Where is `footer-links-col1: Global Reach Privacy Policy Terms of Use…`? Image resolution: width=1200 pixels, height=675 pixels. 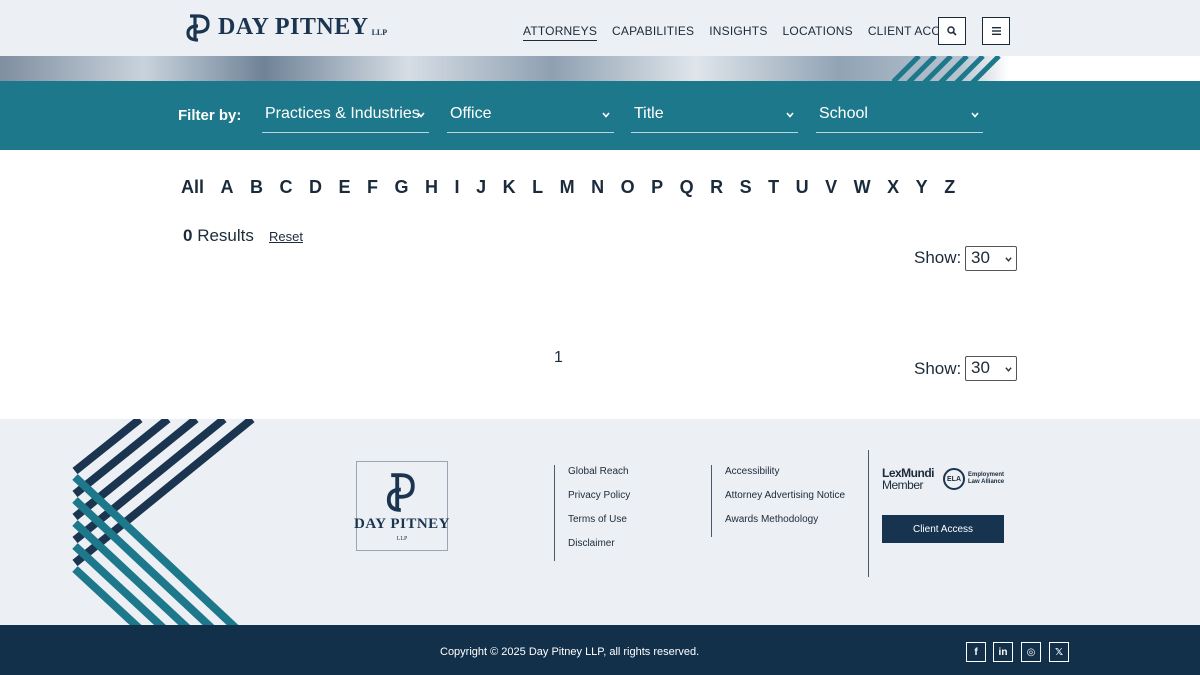 footer-links-col1: Global Reach Privacy Policy Terms of Use… is located at coordinates (592, 513).